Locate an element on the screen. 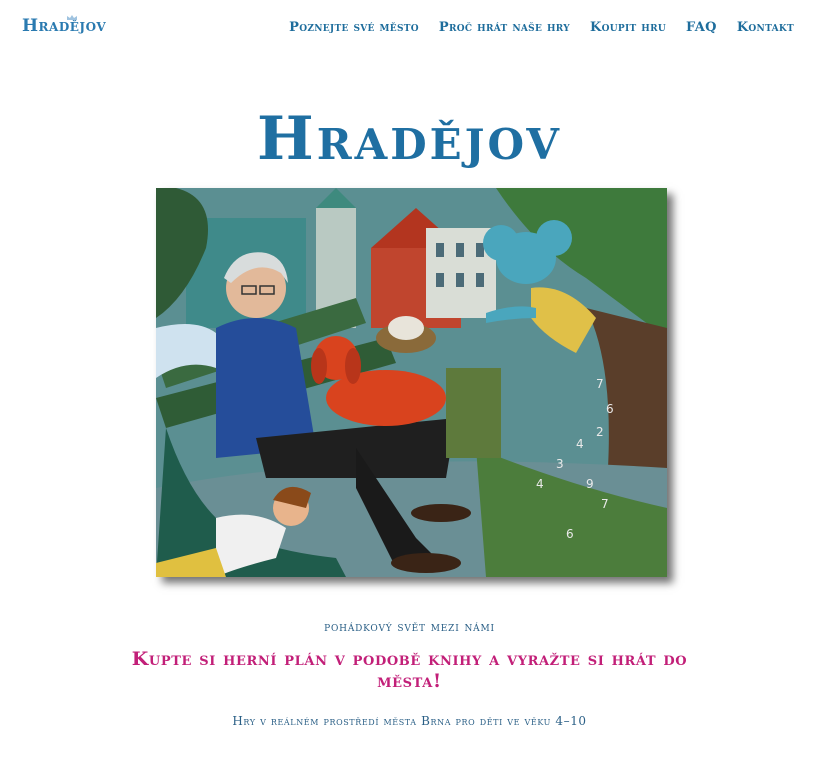  svg-text: 2 is located at coordinates (600, 432).